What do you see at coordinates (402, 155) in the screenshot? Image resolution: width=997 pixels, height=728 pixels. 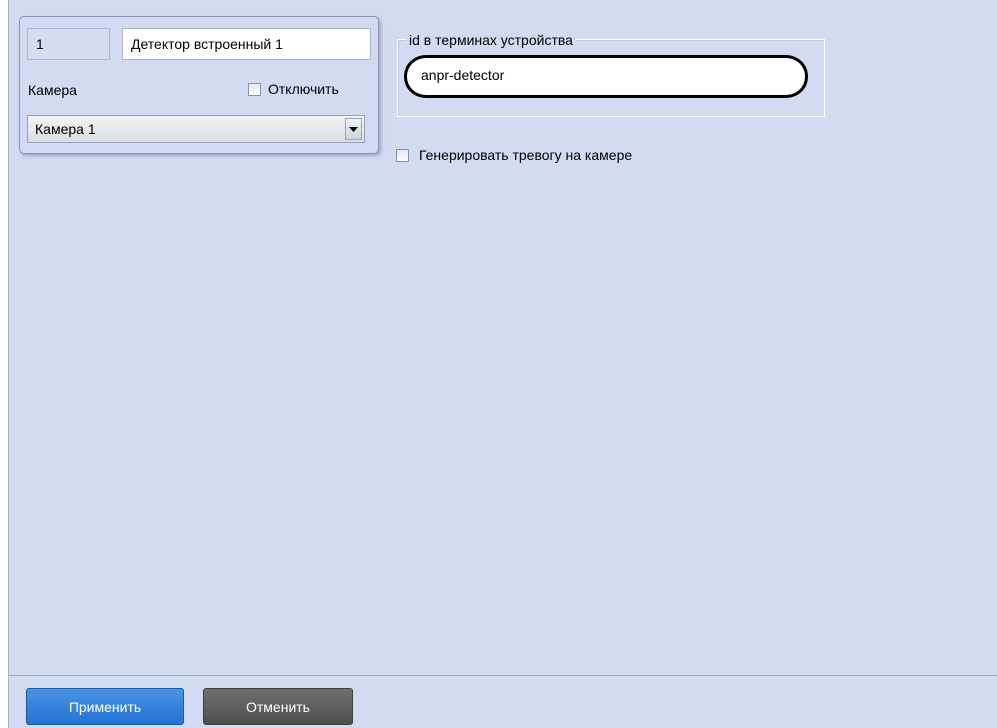 I see `alarm-checkbox` at bounding box center [402, 155].